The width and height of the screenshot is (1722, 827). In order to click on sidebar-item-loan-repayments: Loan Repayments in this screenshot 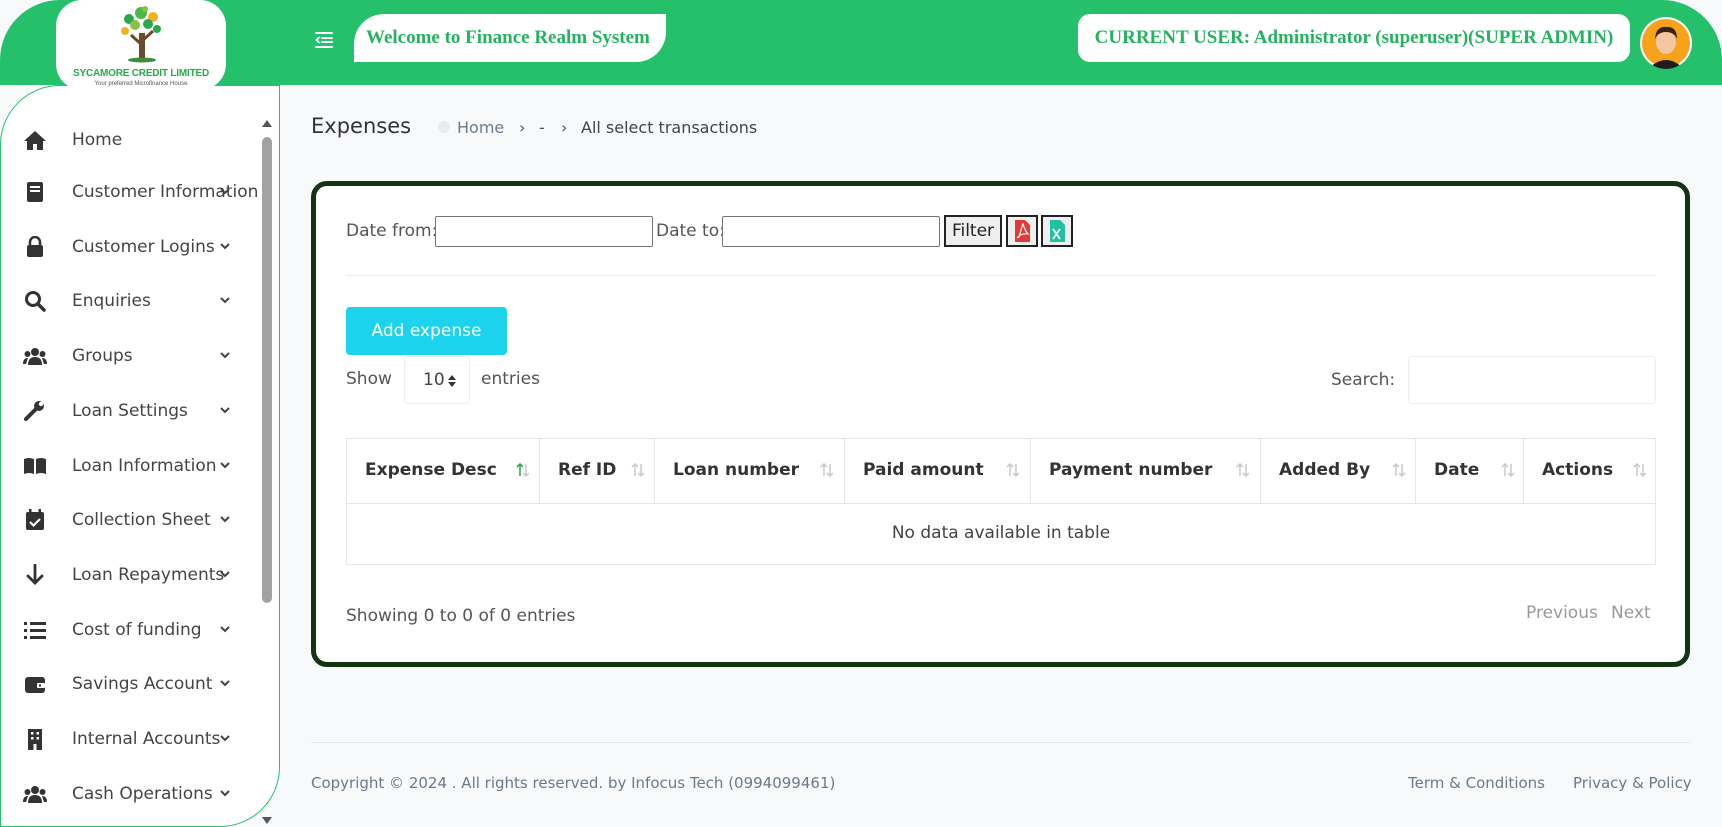, I will do `click(131, 575)`.